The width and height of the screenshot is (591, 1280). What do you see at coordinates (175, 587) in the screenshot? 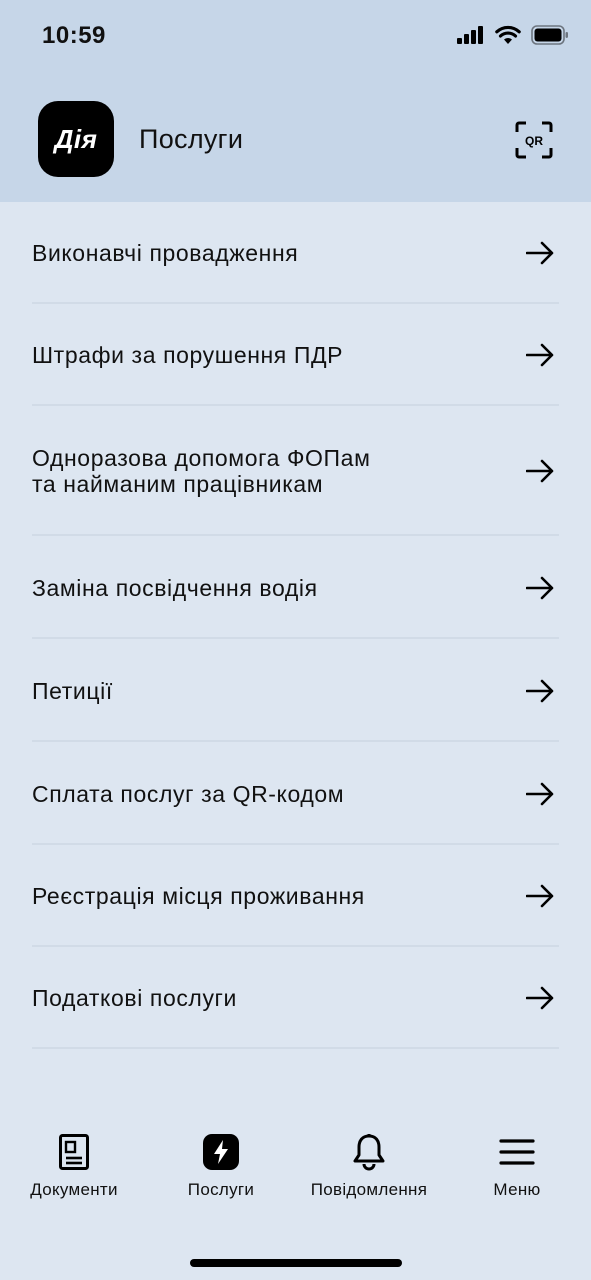
I see `service-label: Заміна посвідчення водія` at bounding box center [175, 587].